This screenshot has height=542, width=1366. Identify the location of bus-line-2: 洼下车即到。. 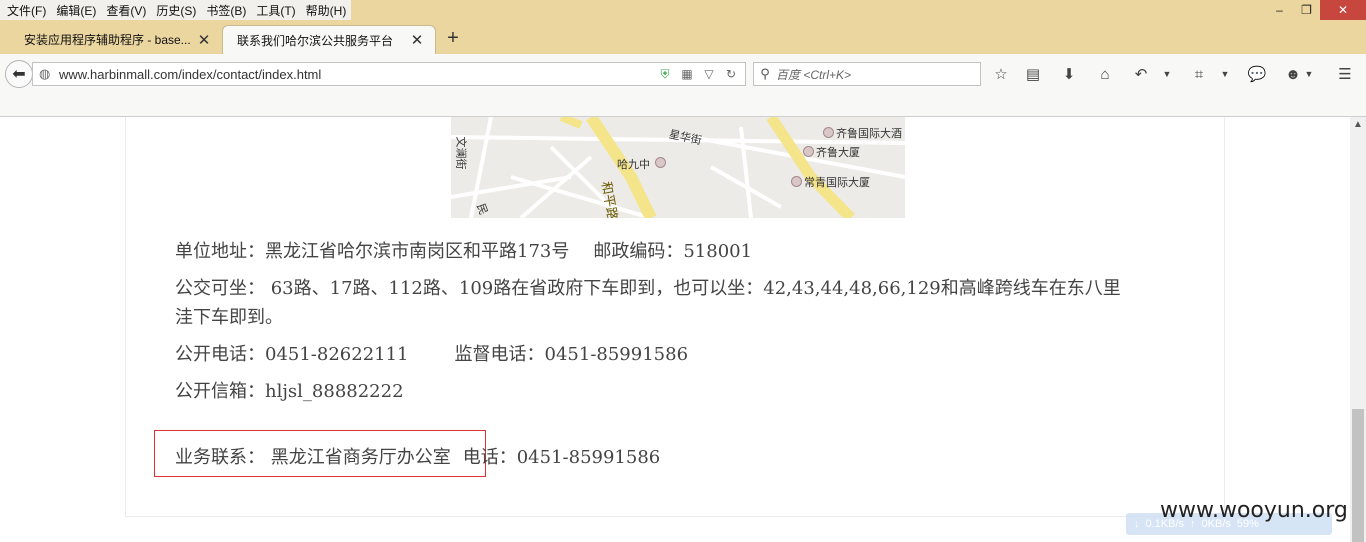
(229, 317).